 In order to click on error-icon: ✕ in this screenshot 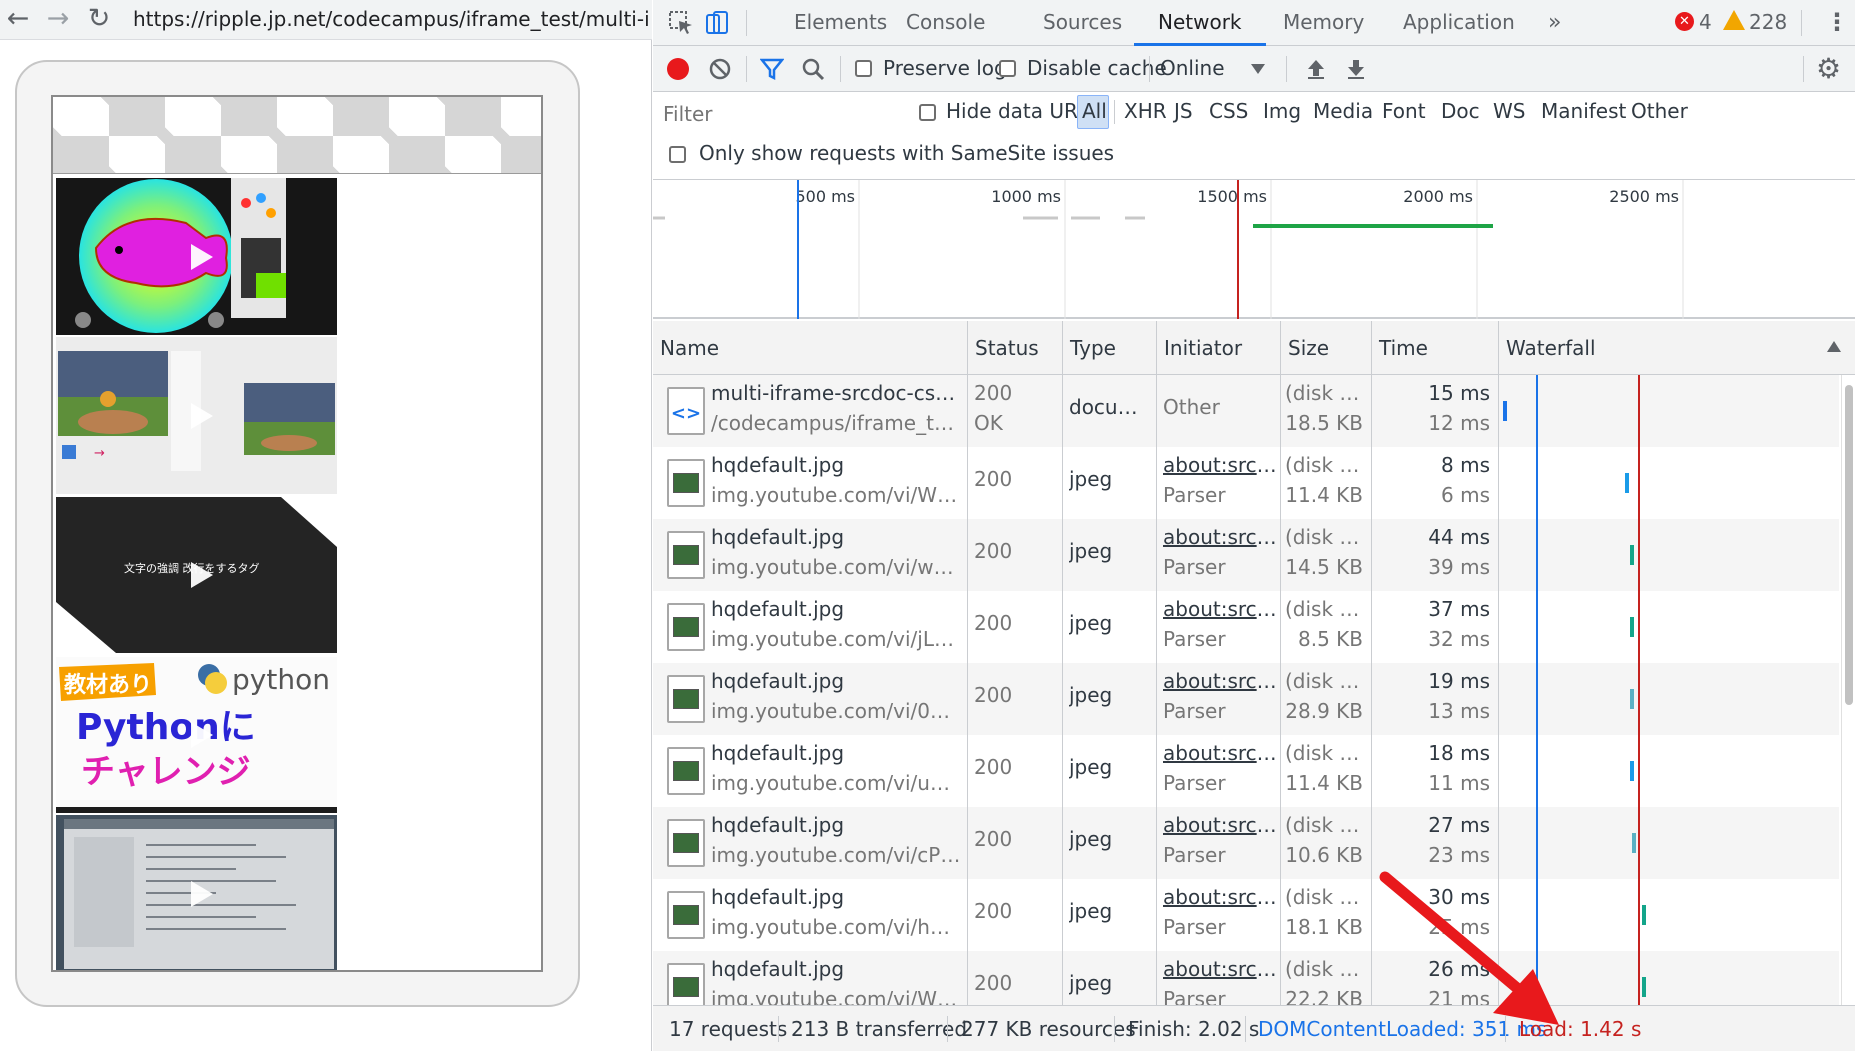, I will do `click(1684, 21)`.